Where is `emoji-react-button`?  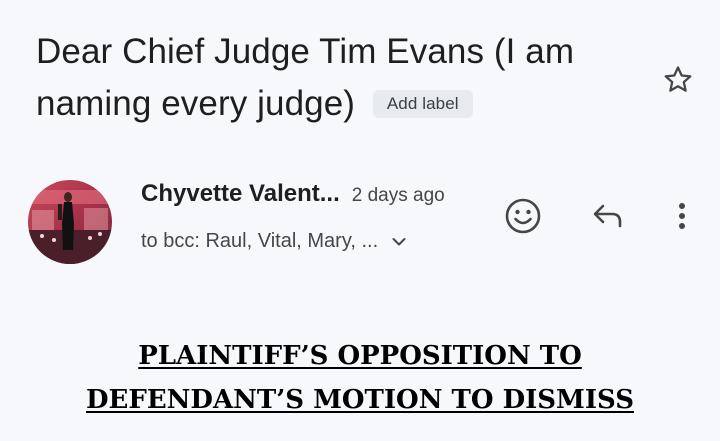
emoji-react-button is located at coordinates (523, 216).